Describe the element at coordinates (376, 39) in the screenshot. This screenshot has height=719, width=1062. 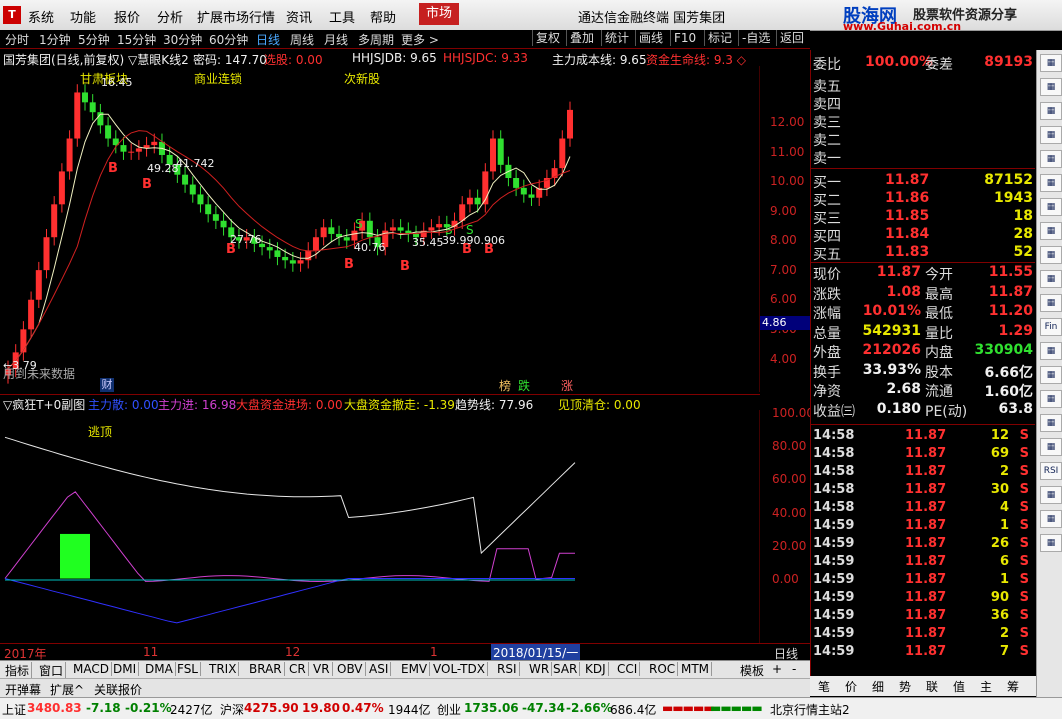
I see `period-multi: 多周期` at that location.